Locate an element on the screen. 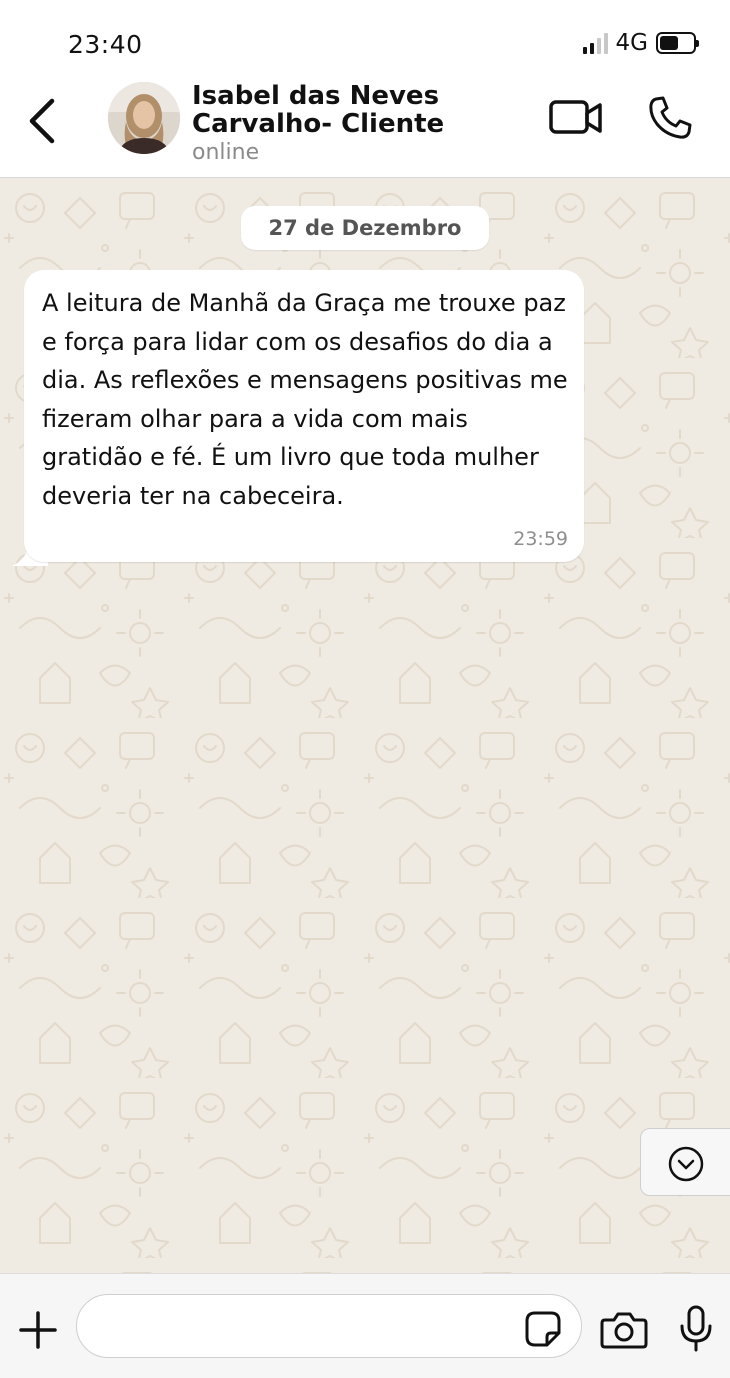  plus-icon is located at coordinates (38, 1330).